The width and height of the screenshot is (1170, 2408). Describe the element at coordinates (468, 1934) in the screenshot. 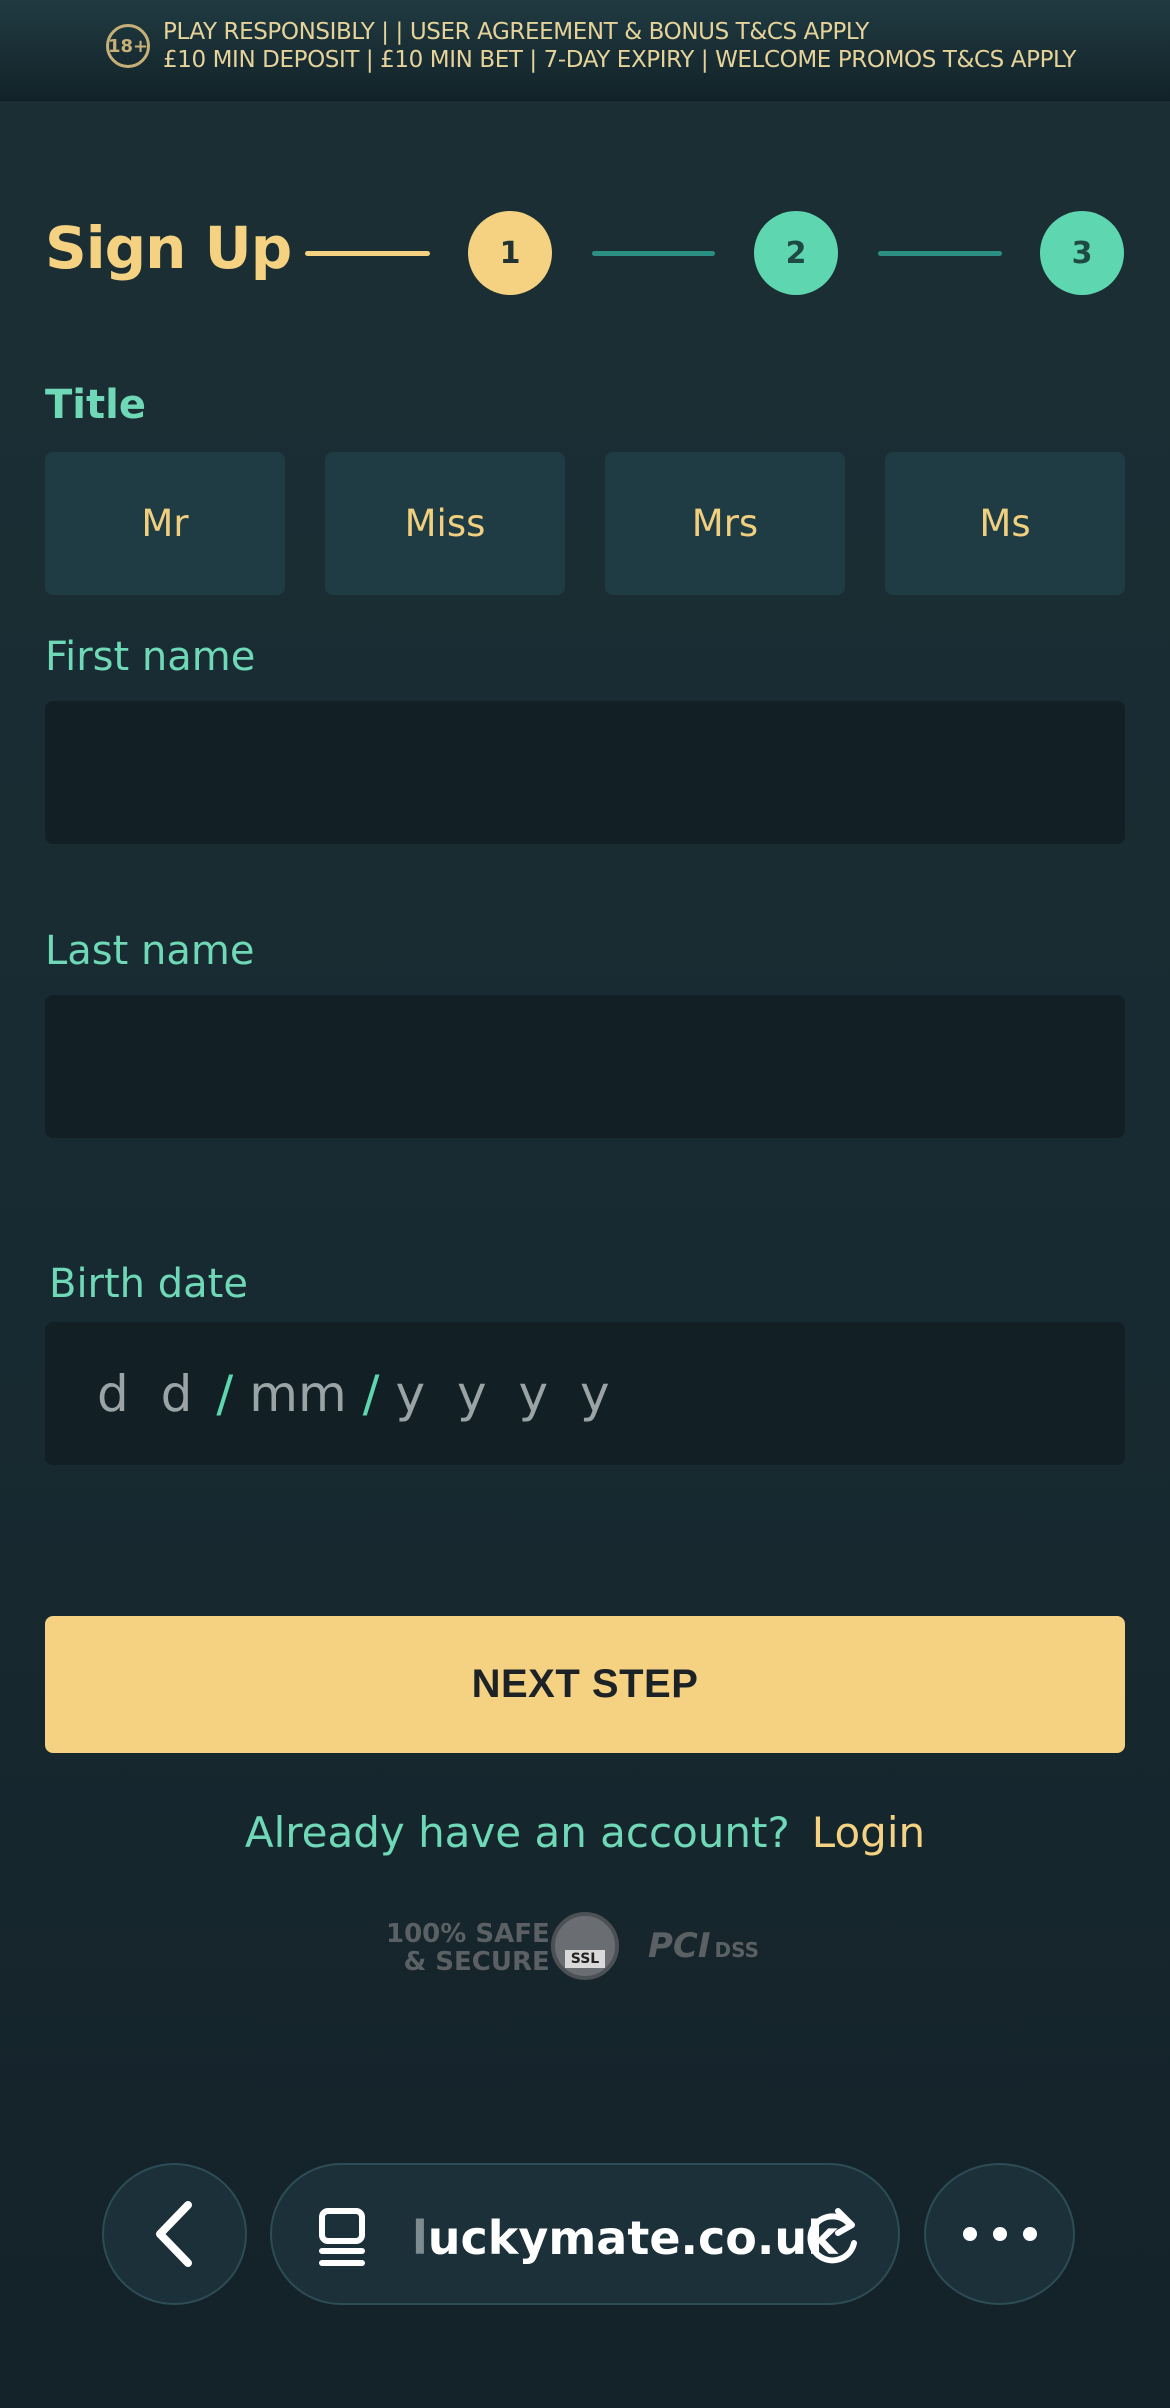

I see `safe-badge-line-1: 100% SAFE` at that location.